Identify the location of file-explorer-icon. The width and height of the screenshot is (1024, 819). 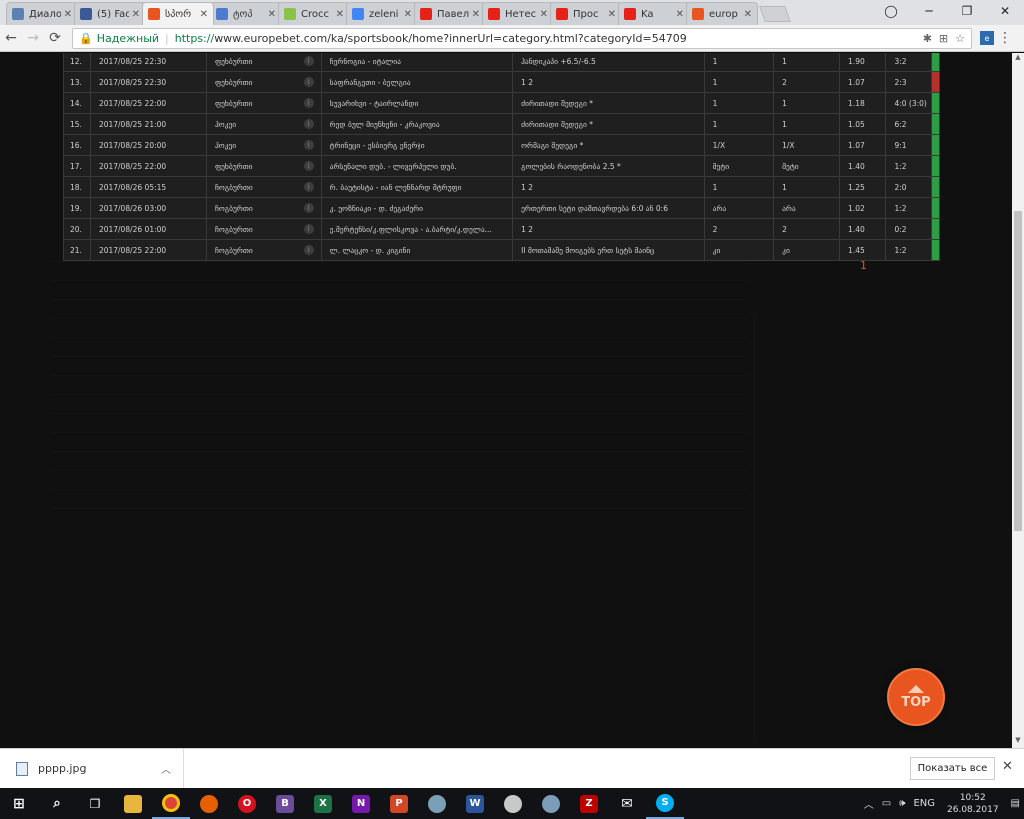
(133, 803).